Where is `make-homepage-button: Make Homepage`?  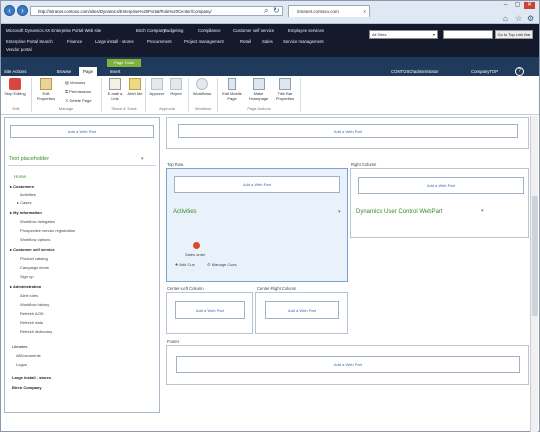
make-homepage-button: Make Homepage is located at coordinates (258, 89).